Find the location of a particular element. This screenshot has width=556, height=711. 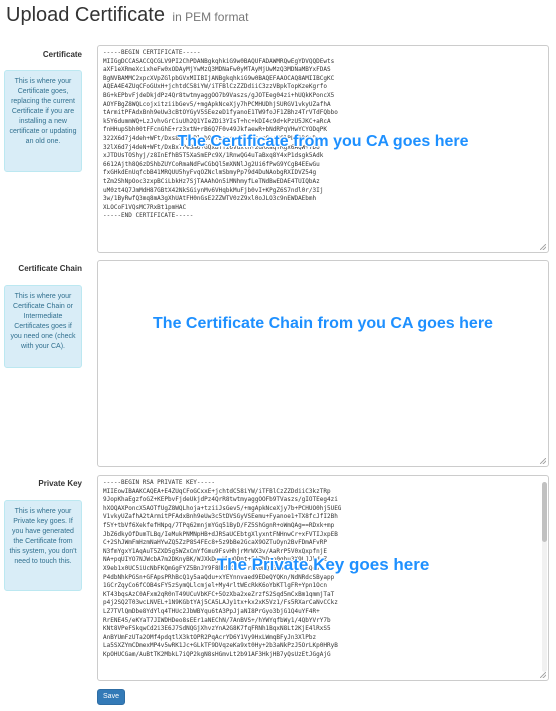

page-title: Upload Certificate in PEM format is located at coordinates (127, 15).